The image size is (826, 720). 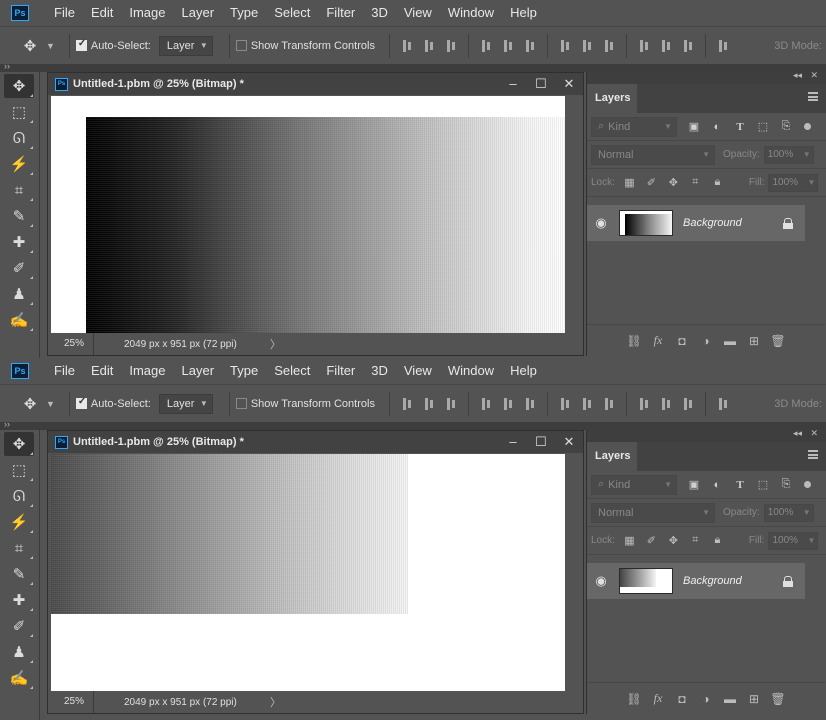 What do you see at coordinates (730, 699) in the screenshot?
I see `new-group-icon: ▬` at bounding box center [730, 699].